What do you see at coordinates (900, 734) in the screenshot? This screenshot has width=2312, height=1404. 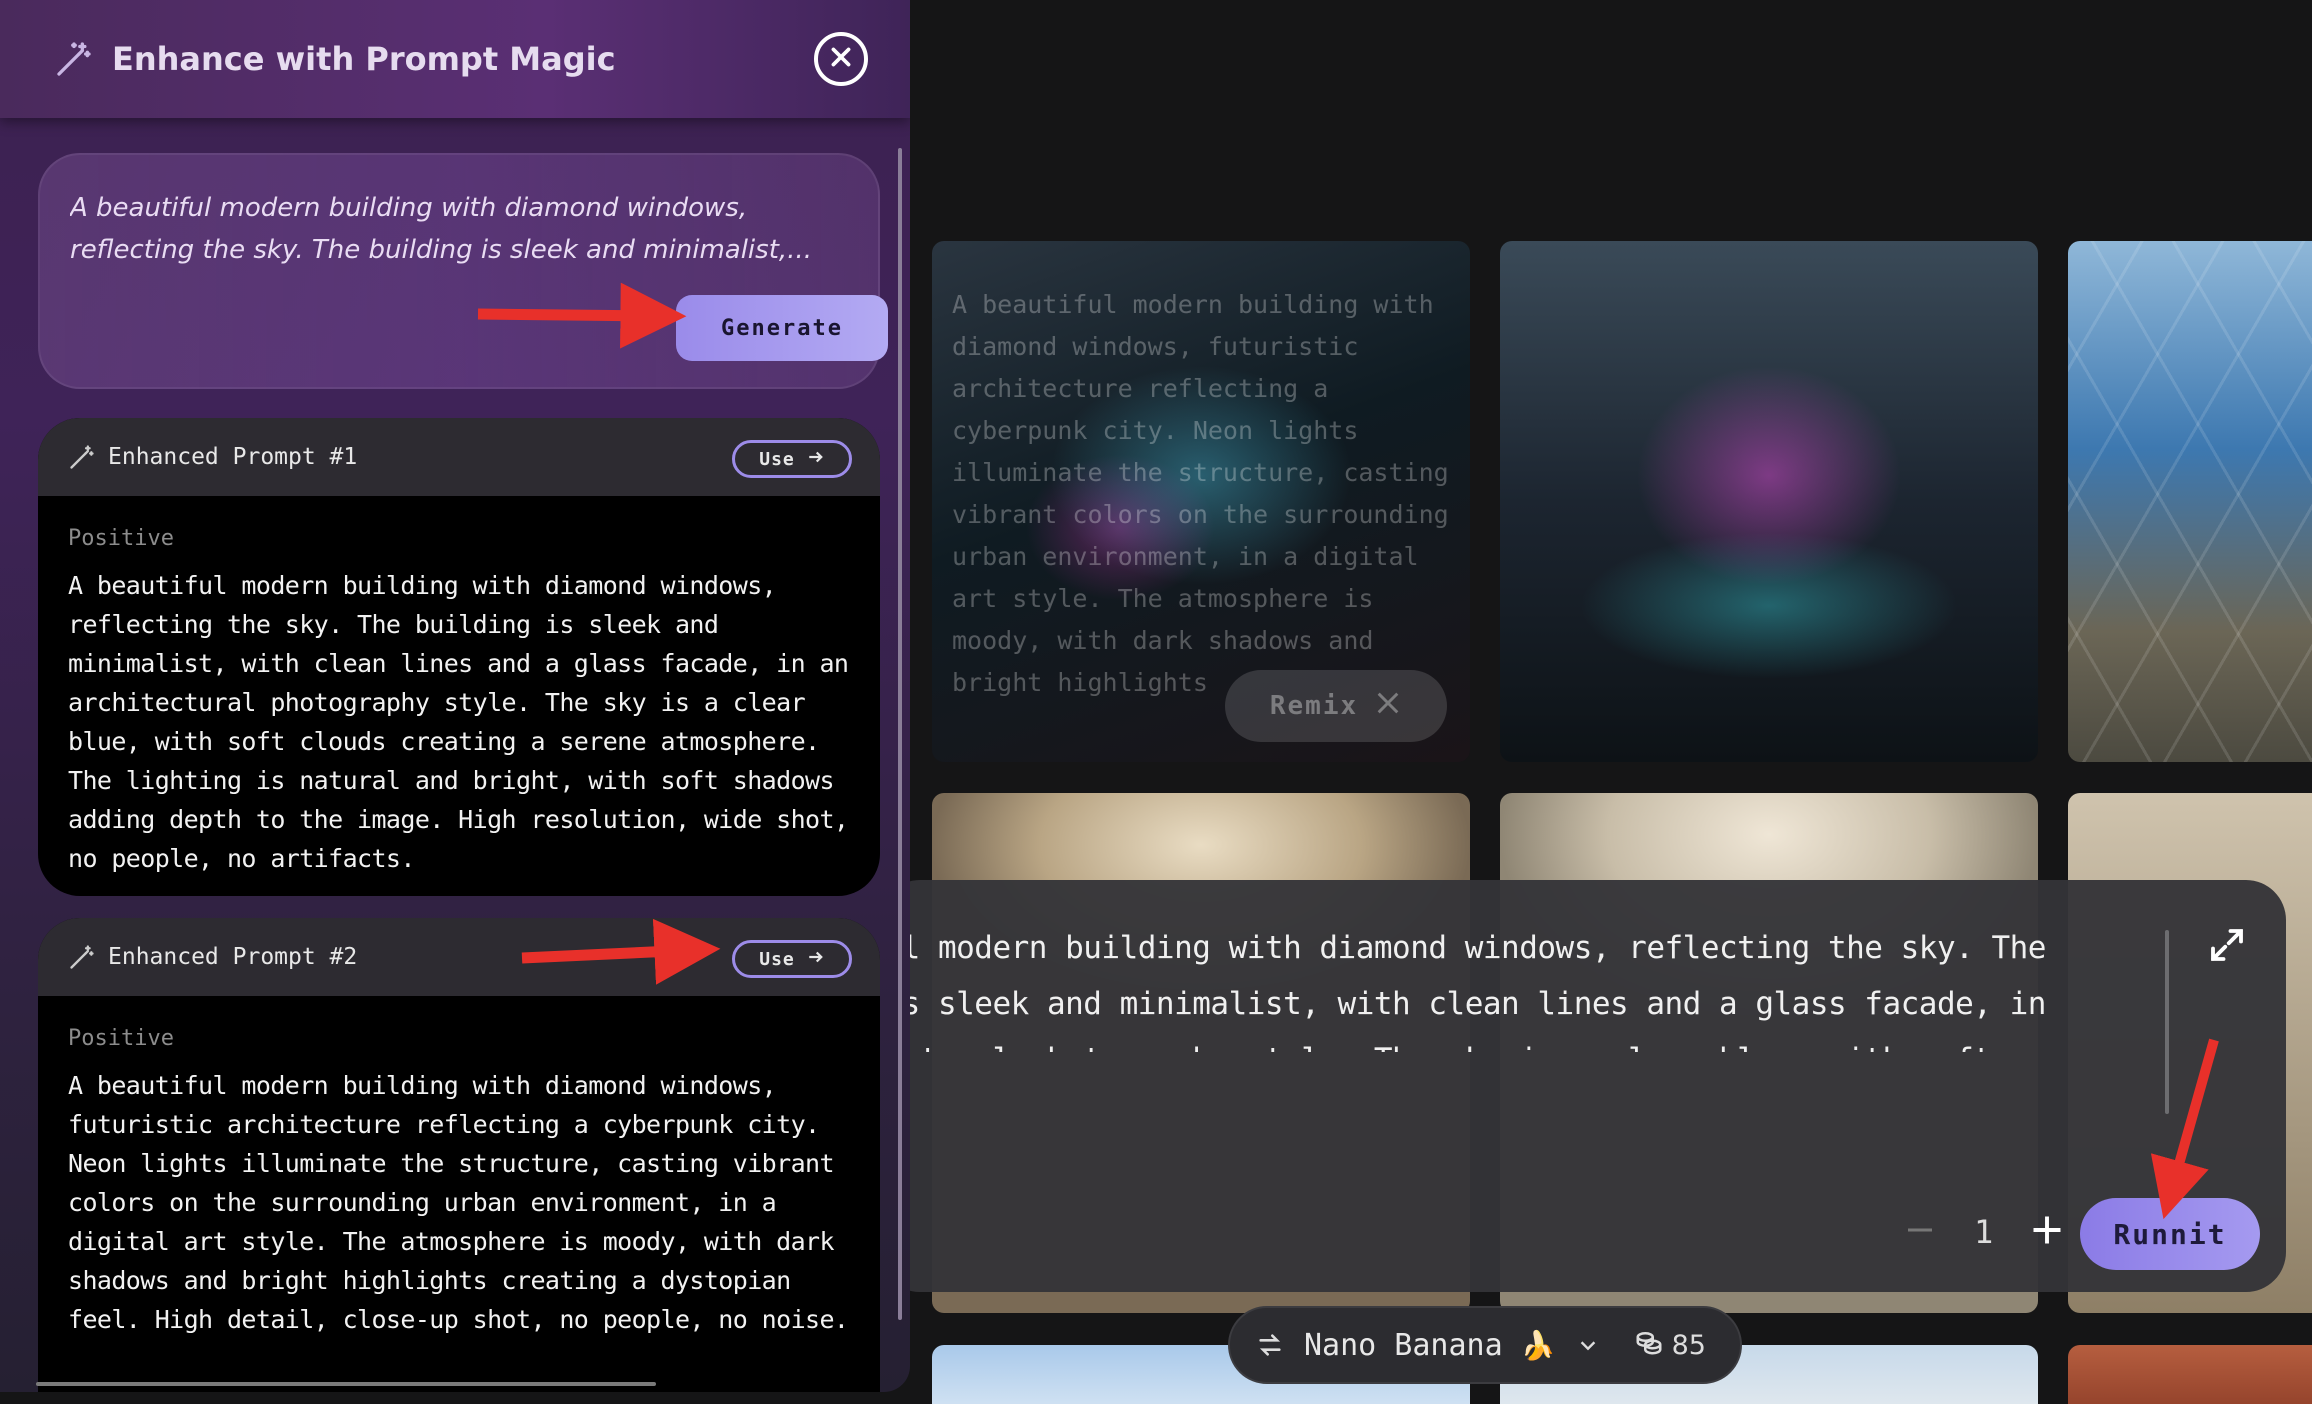 I see `panel-scrollbar` at bounding box center [900, 734].